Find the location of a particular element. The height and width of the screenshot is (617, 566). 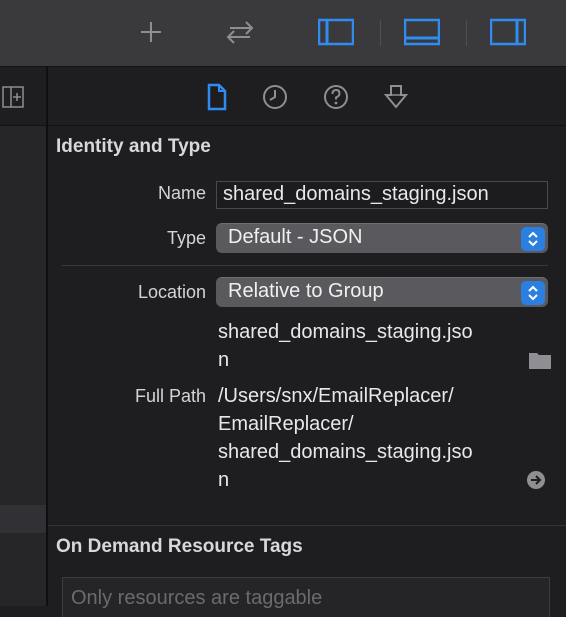

clock-icon is located at coordinates (275, 97).